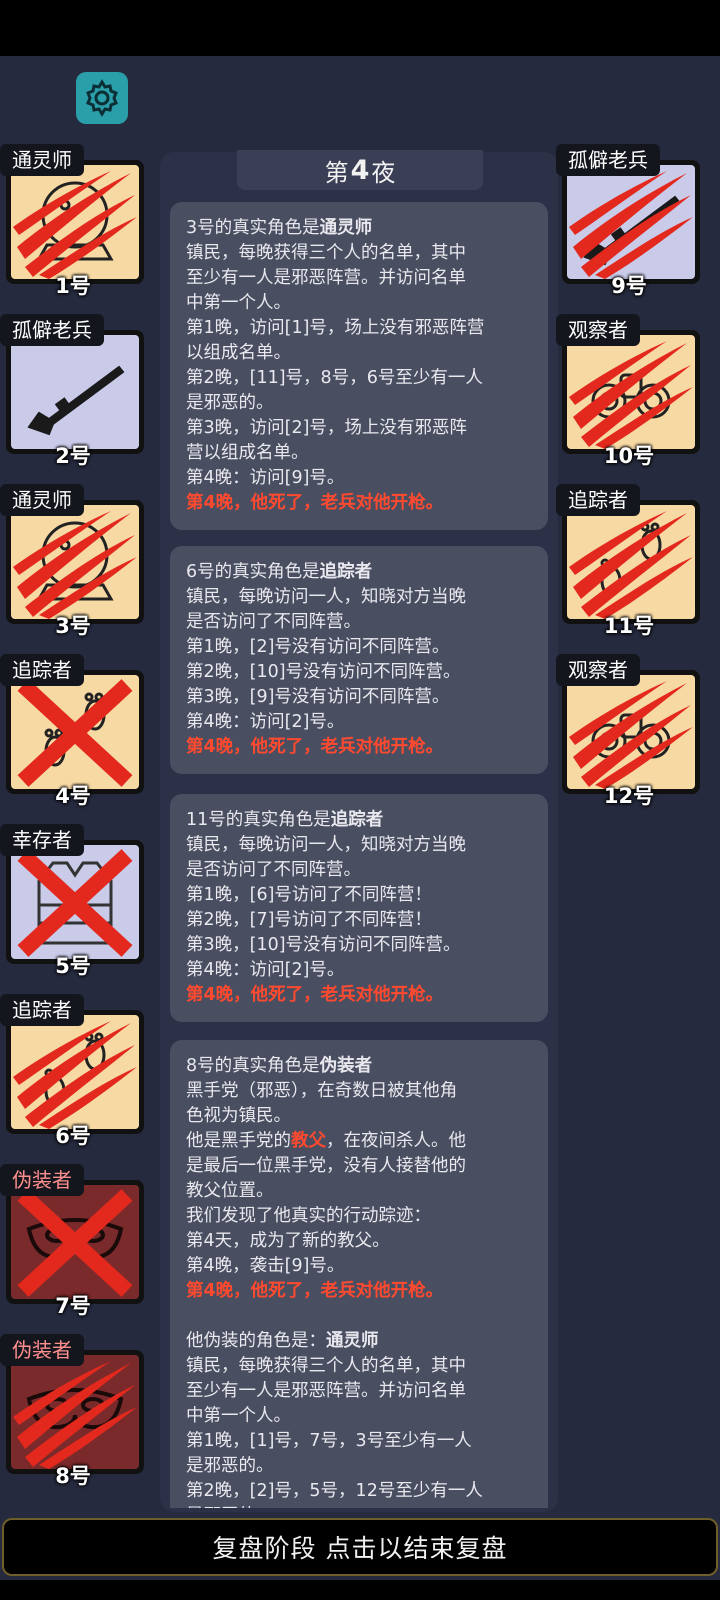 The image size is (720, 1600). Describe the element at coordinates (73, 456) in the screenshot. I see `seat-number: 2号` at that location.